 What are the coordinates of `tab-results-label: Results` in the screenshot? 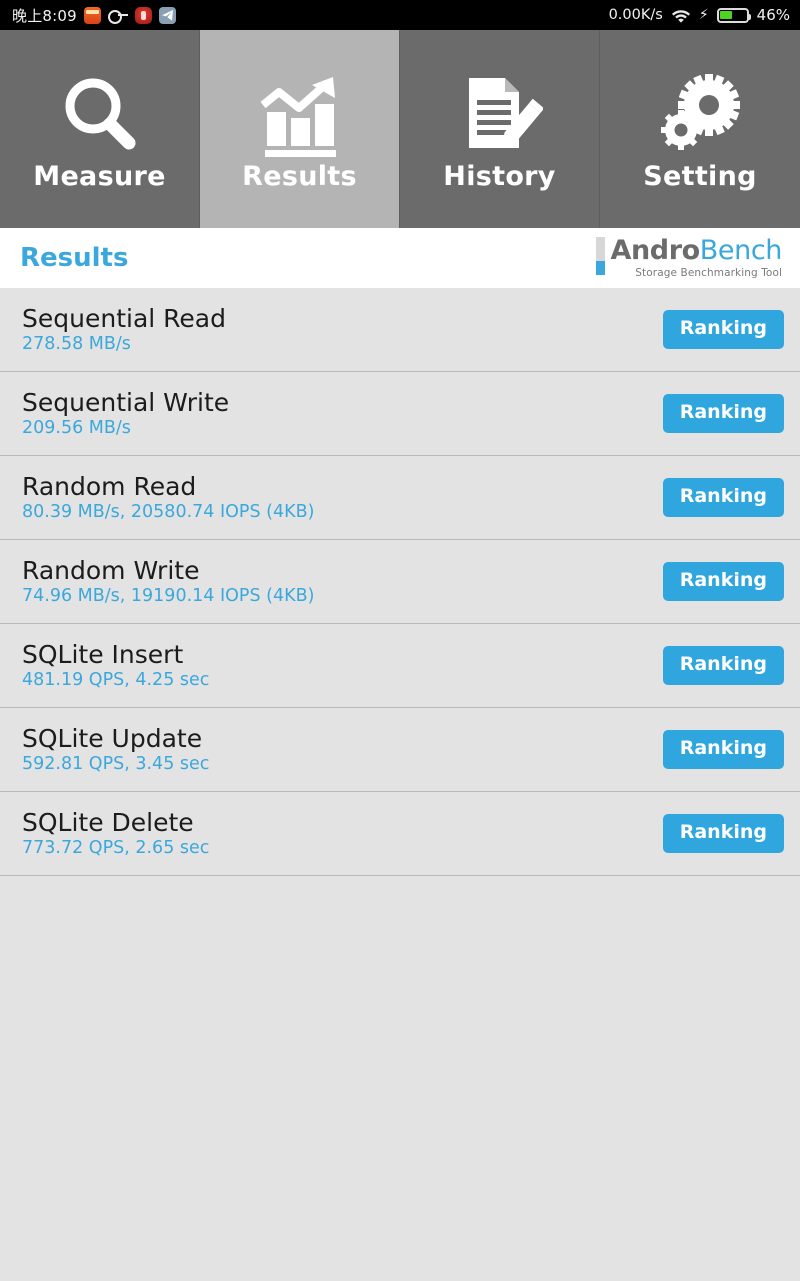 It's located at (299, 176).